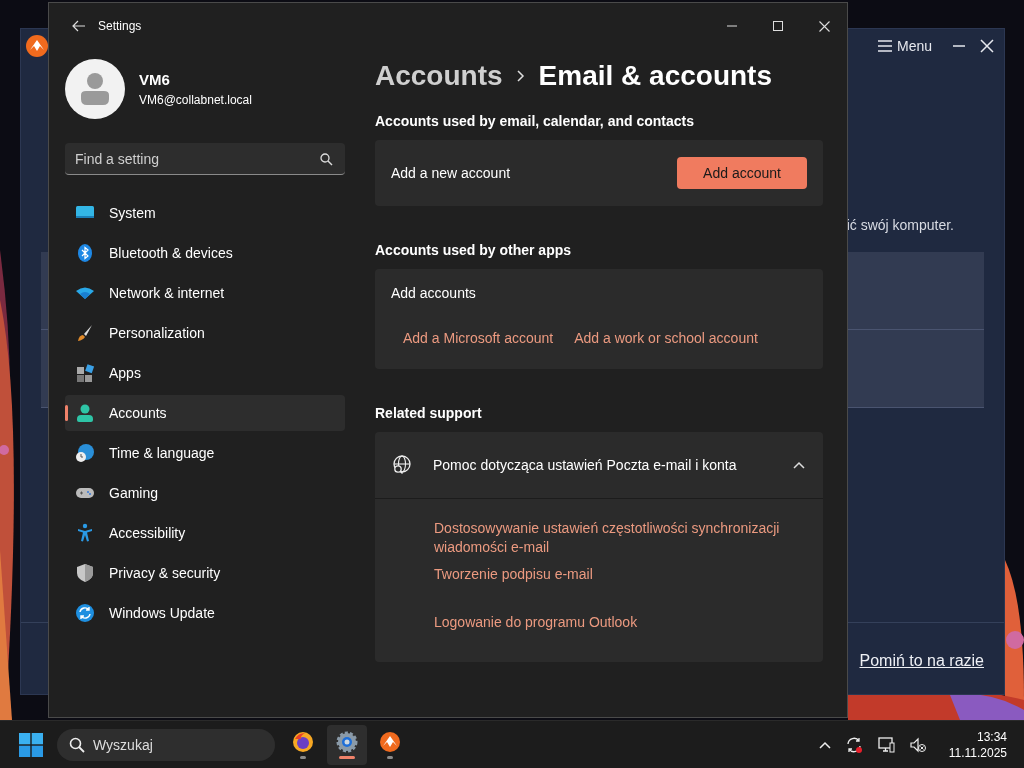 This screenshot has height=768, width=1024. Describe the element at coordinates (439, 76) in the screenshot. I see `breadcrumb-link: Accounts` at that location.